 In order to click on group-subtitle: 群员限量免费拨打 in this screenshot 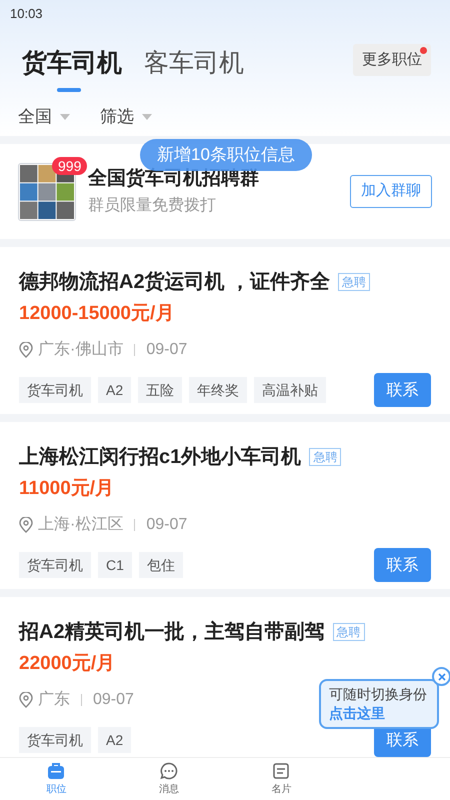, I will do `click(152, 206)`.